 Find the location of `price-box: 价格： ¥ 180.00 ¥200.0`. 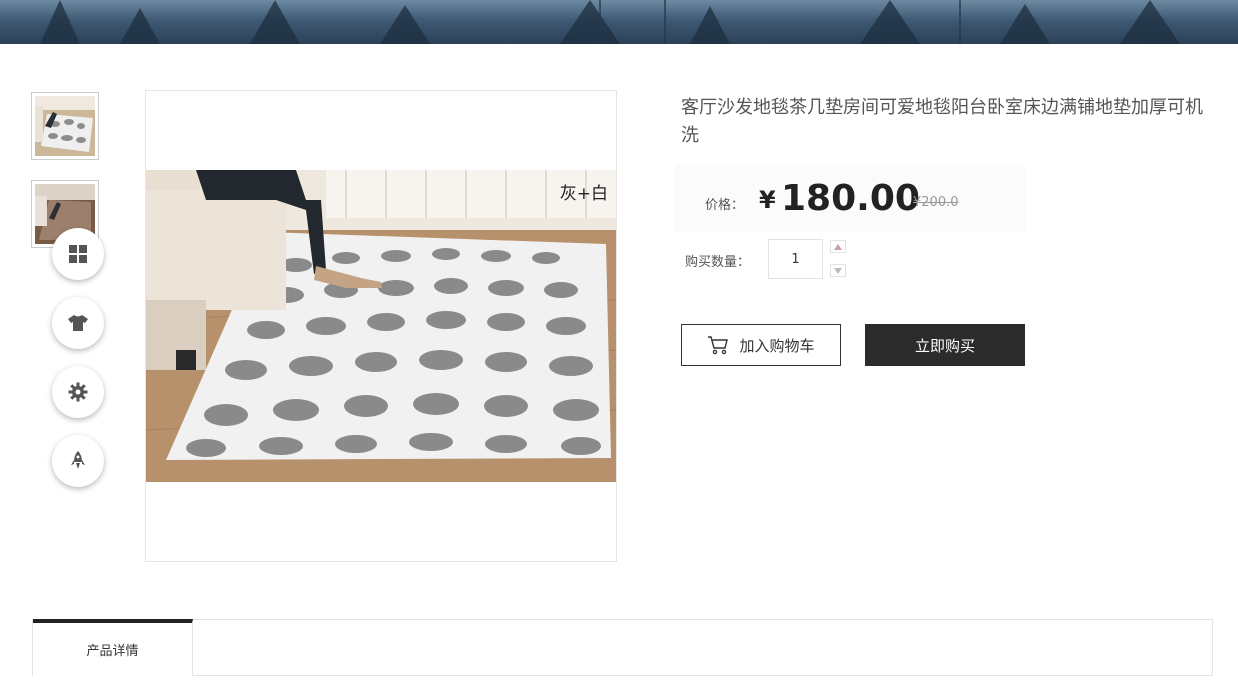

price-box: 价格： ¥ 180.00 ¥200.0 is located at coordinates (850, 198).